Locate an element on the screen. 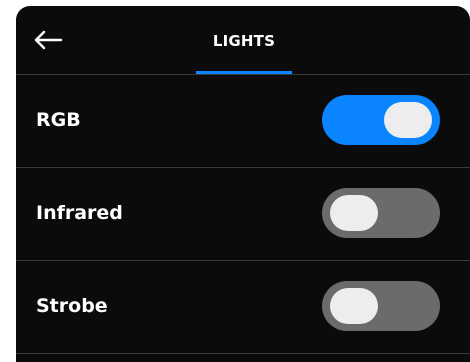 Image resolution: width=470 pixels, height=362 pixels. rgb-toggle is located at coordinates (381, 120).